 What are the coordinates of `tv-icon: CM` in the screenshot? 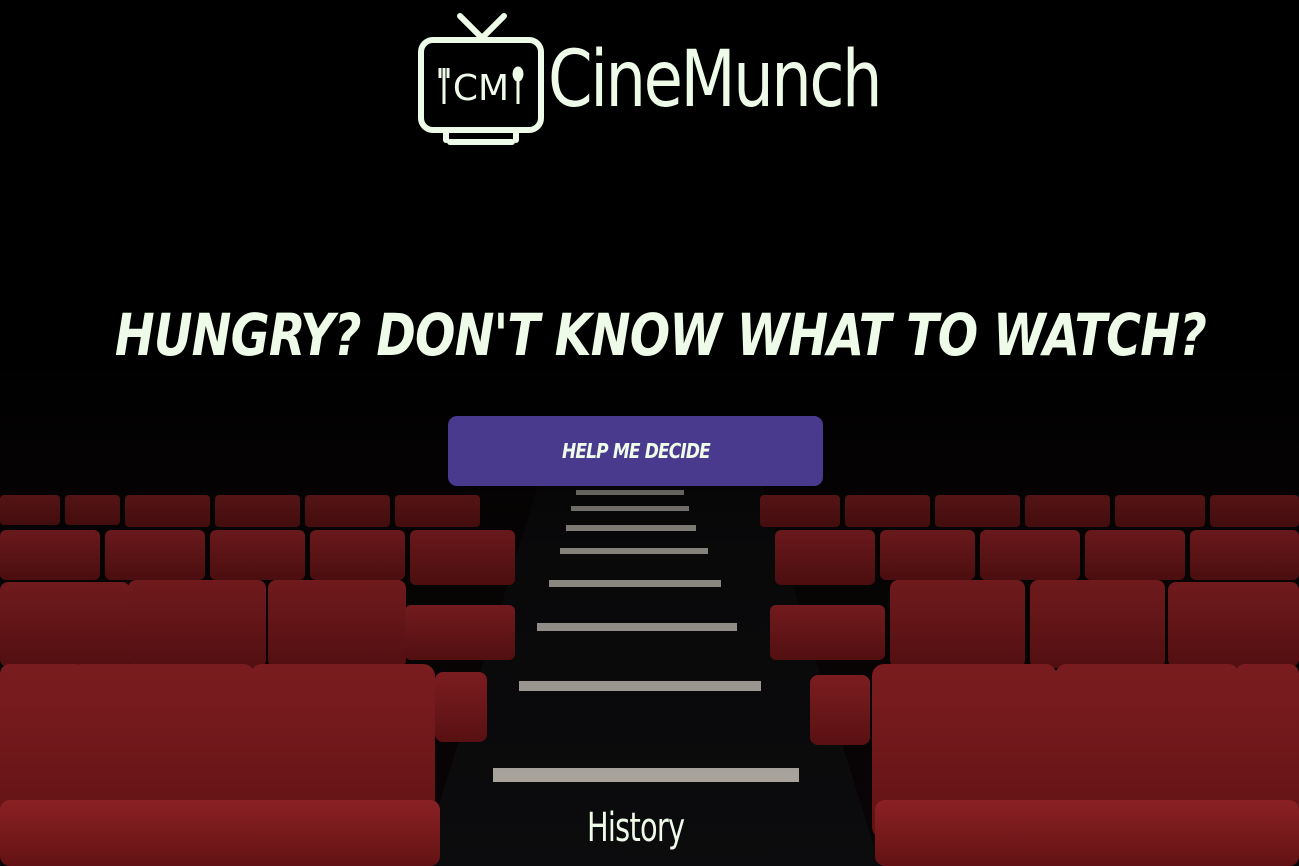 It's located at (481, 79).